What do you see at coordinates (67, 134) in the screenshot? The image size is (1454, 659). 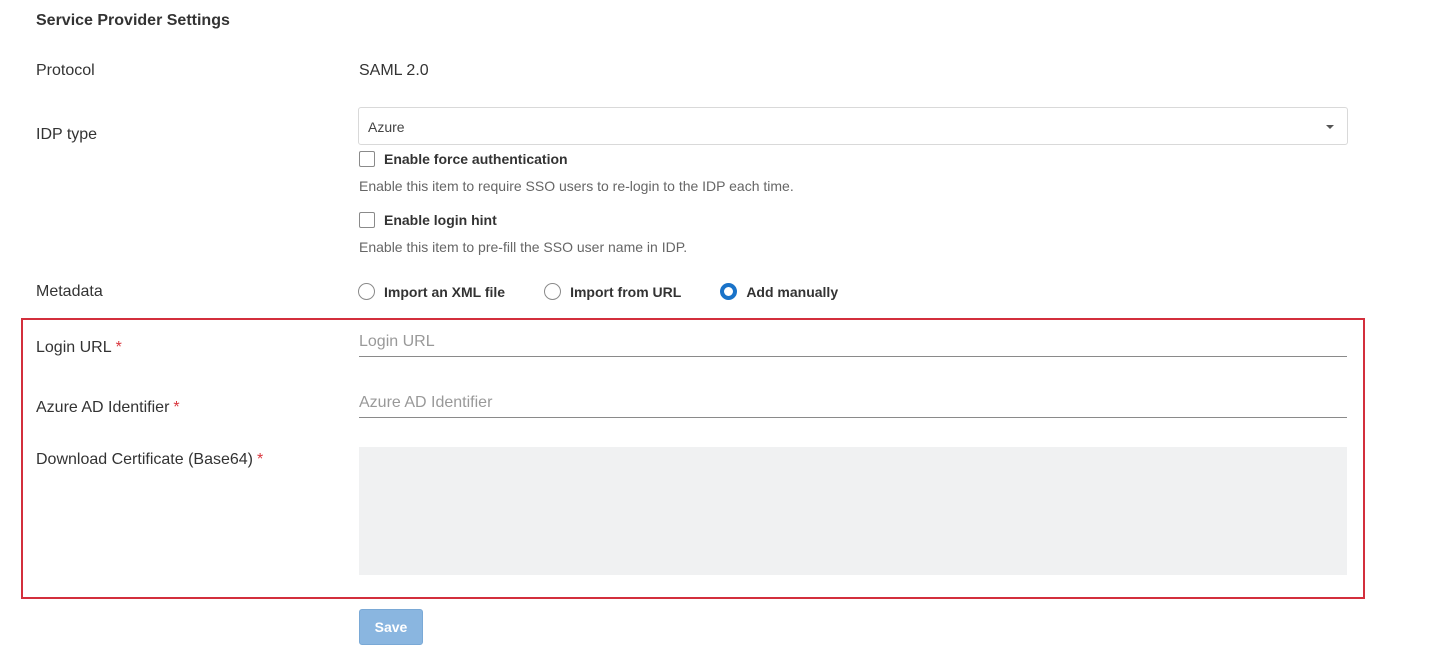 I see `idp-type-label: IDP type` at bounding box center [67, 134].